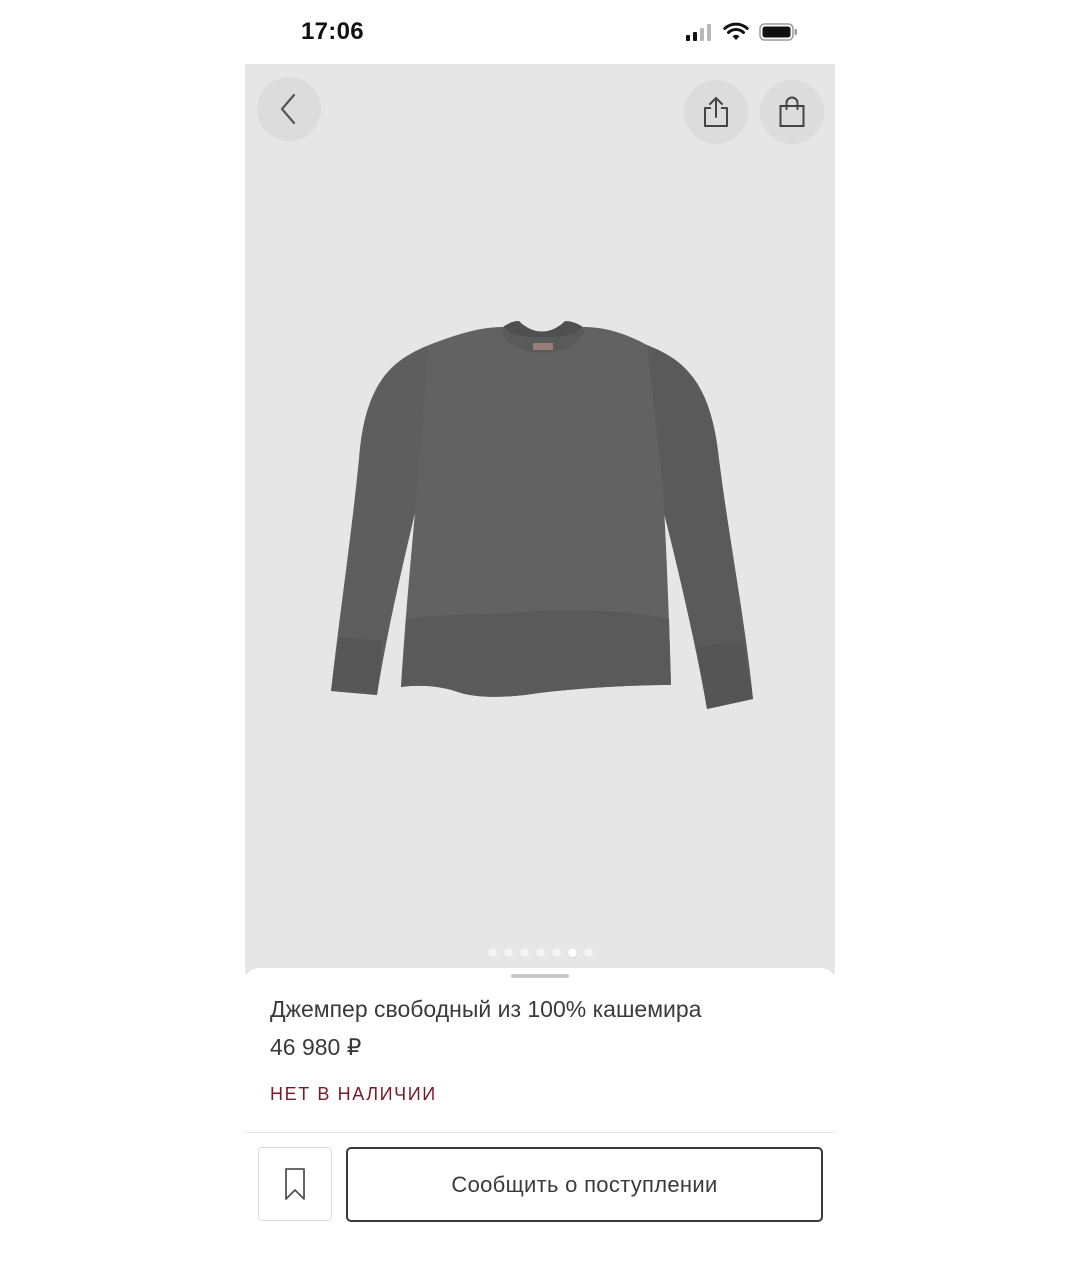  What do you see at coordinates (353, 1094) in the screenshot?
I see `stock-status: НЕТ В НАЛИЧИИ` at bounding box center [353, 1094].